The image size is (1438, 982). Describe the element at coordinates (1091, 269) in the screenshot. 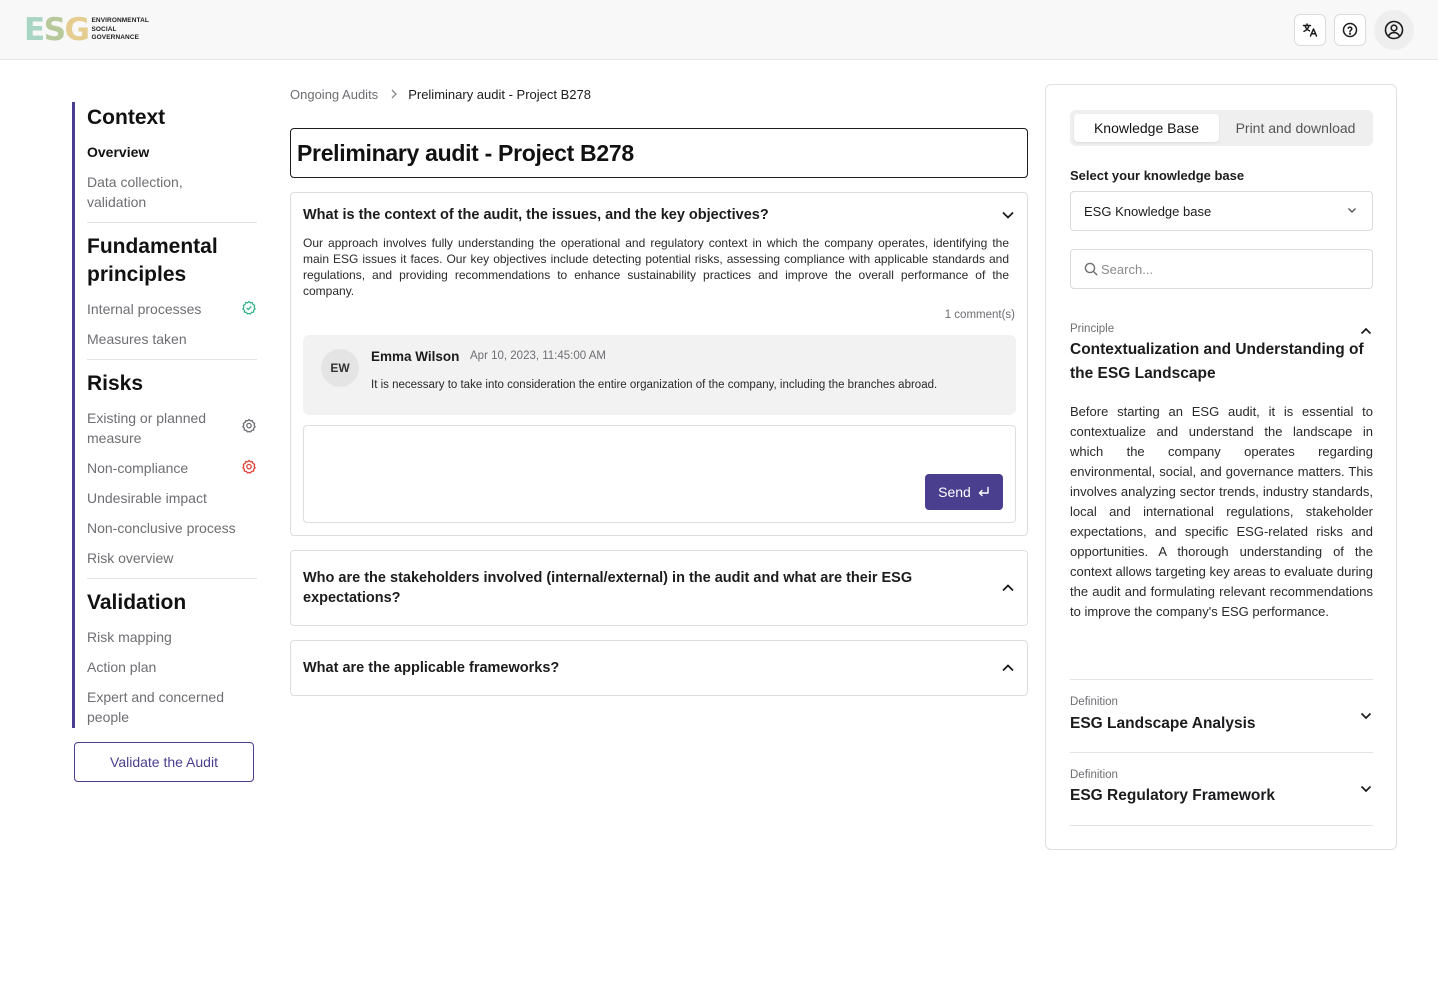

I see `search-icon` at that location.